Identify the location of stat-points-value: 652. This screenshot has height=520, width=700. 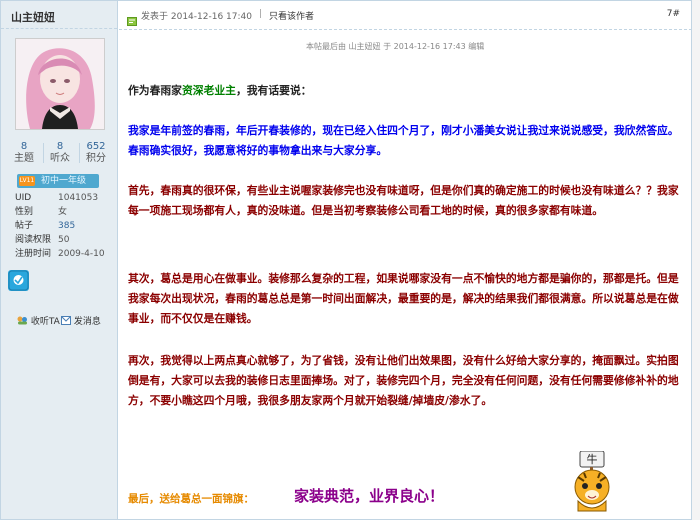
(96, 146).